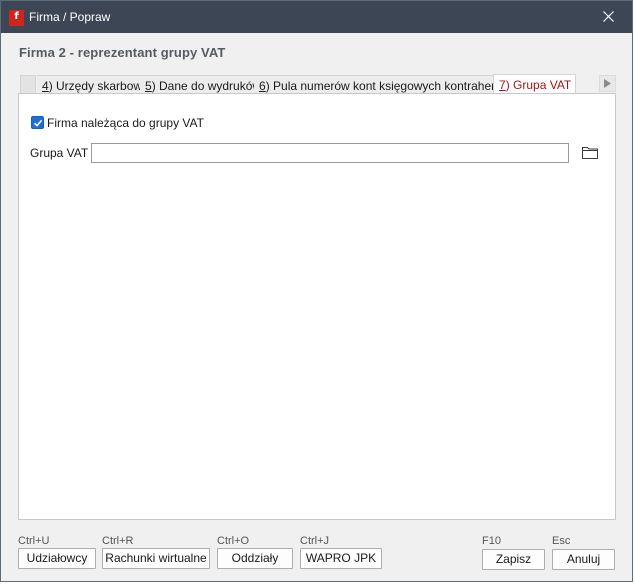 Image resolution: width=635 pixels, height=584 pixels. What do you see at coordinates (70, 17) in the screenshot?
I see `window-title: Firma / Popraw` at bounding box center [70, 17].